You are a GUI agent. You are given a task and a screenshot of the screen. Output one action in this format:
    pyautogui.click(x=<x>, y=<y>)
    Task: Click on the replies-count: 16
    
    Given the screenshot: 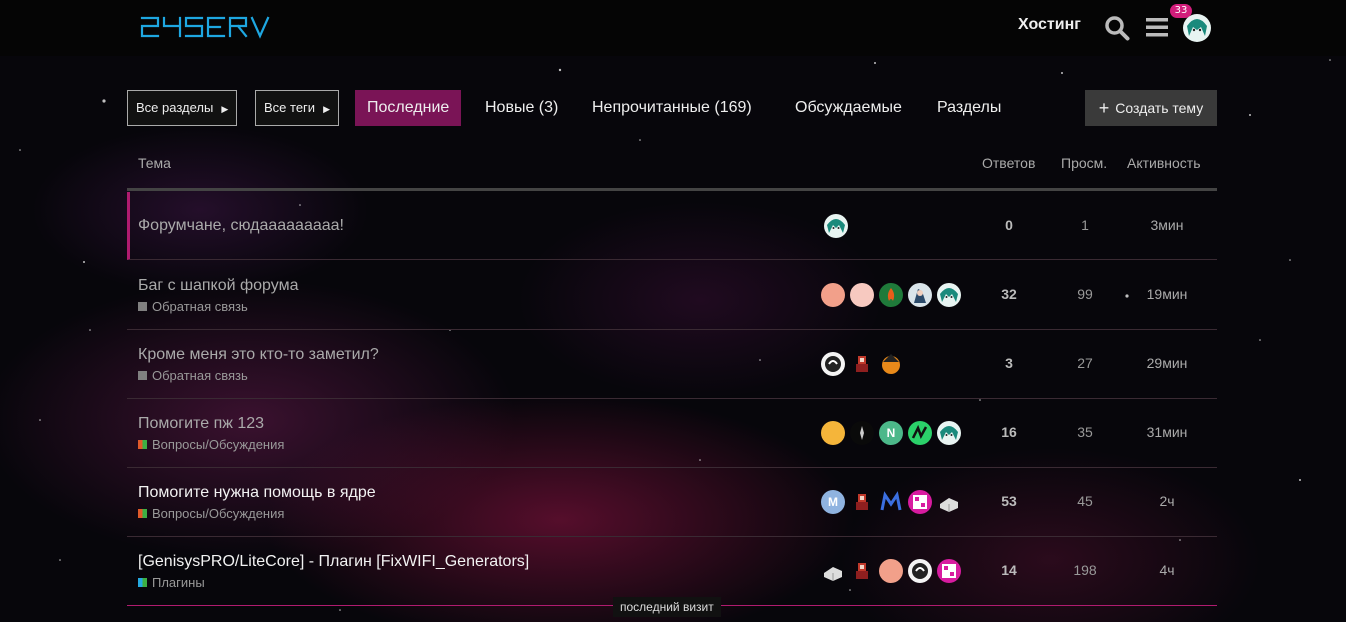 What is the action you would take?
    pyautogui.click(x=1009, y=432)
    